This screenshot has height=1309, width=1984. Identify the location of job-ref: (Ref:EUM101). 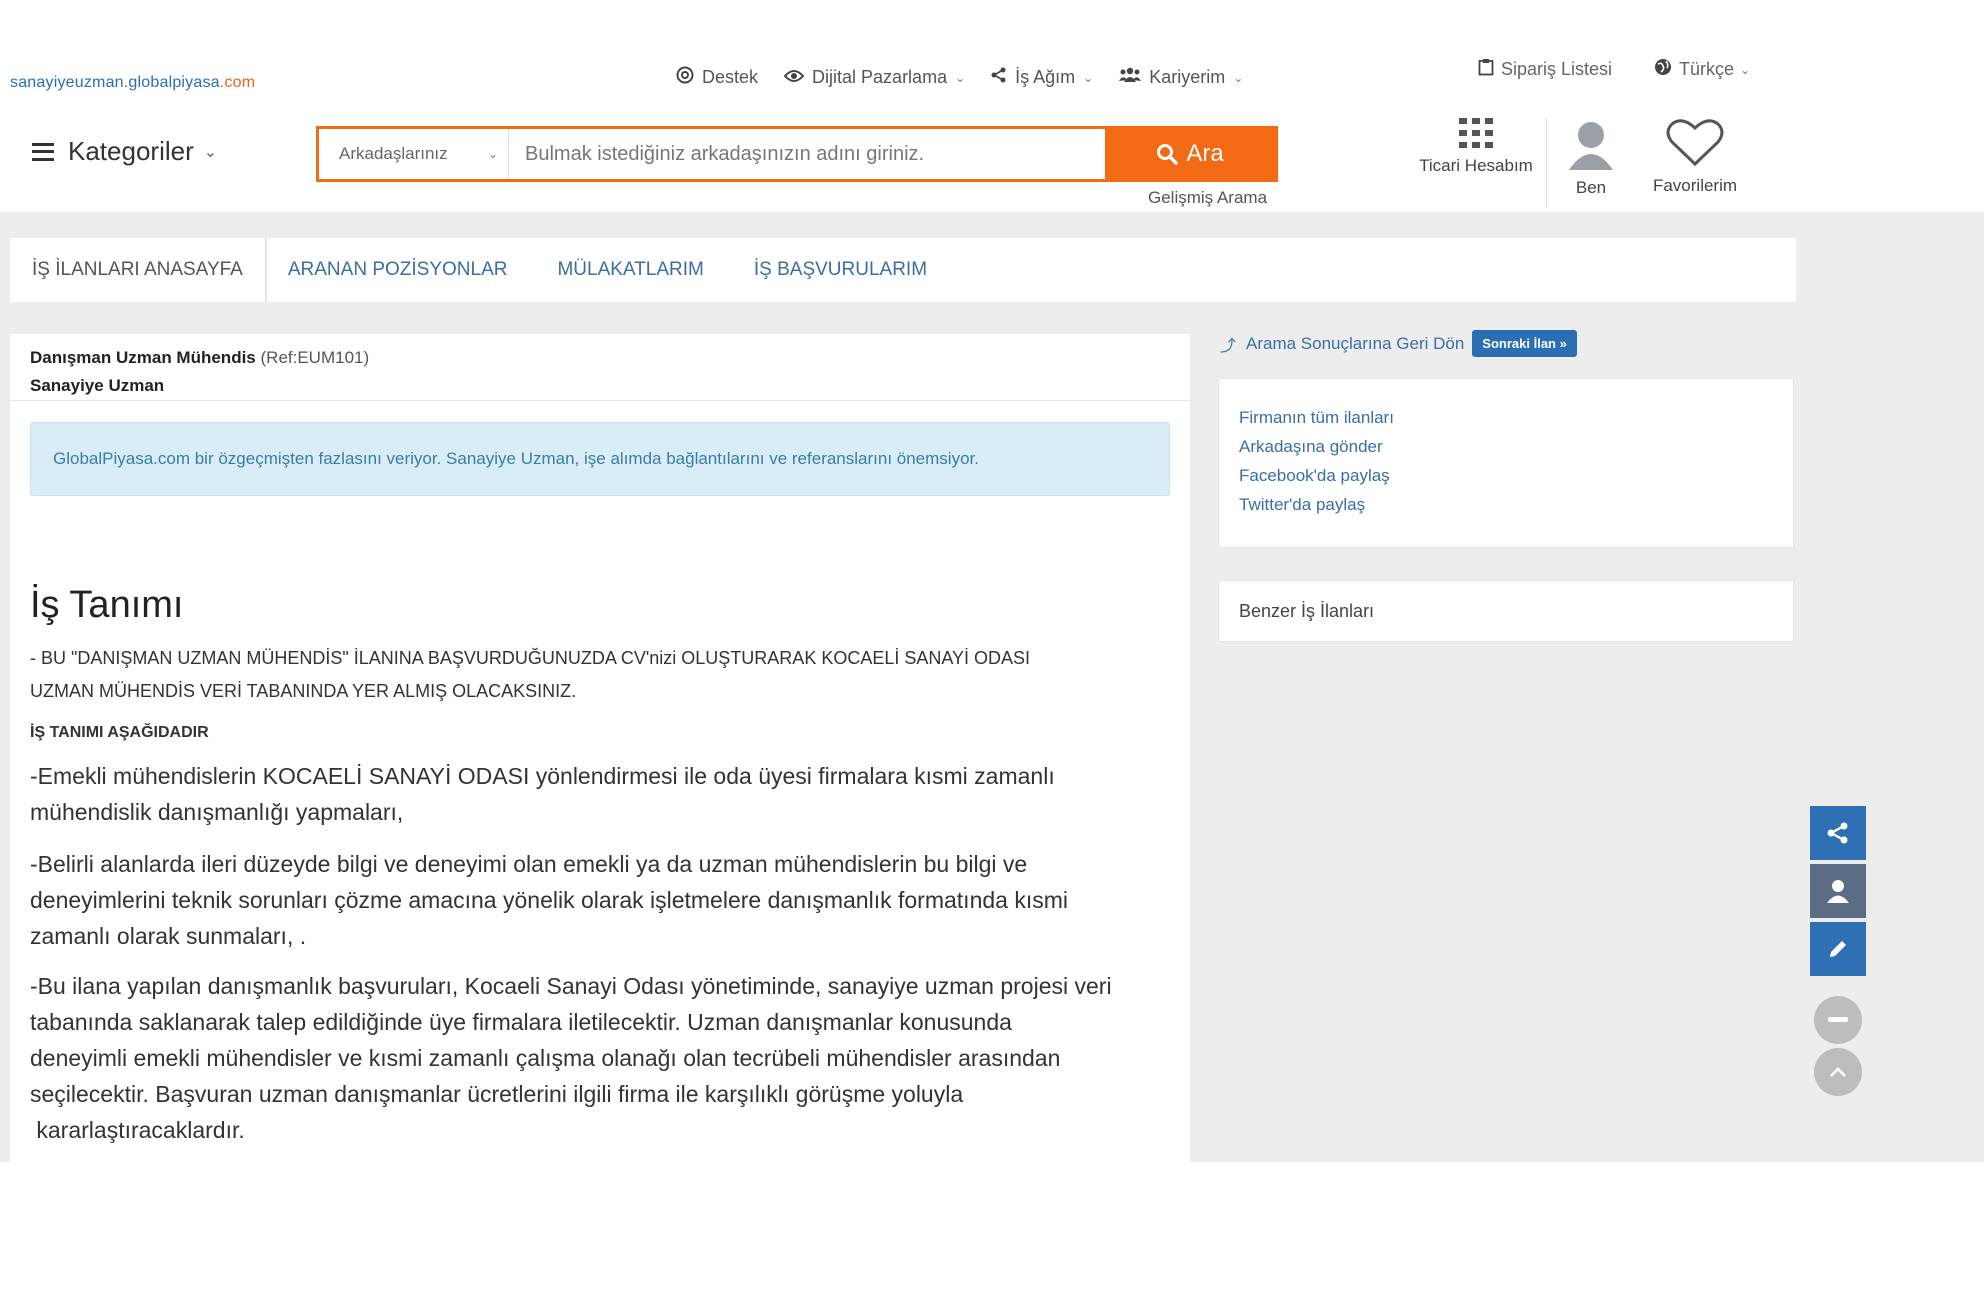
(315, 357).